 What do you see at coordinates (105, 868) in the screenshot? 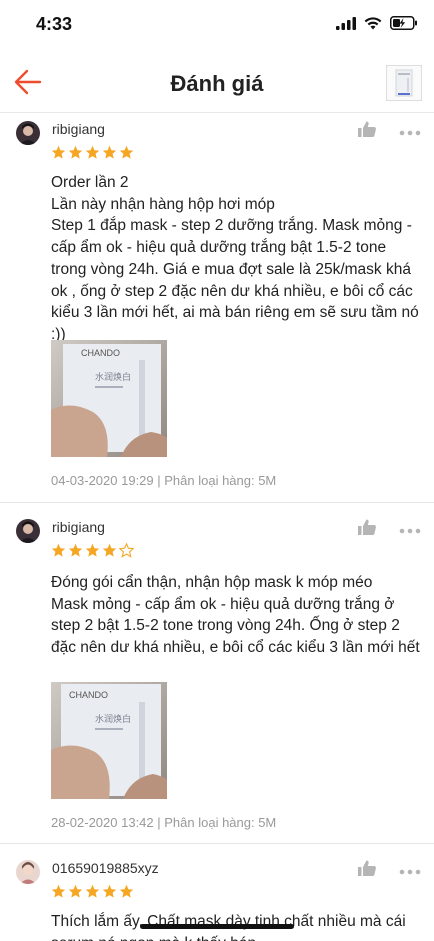
I see `review-username: 01659019885xyz` at bounding box center [105, 868].